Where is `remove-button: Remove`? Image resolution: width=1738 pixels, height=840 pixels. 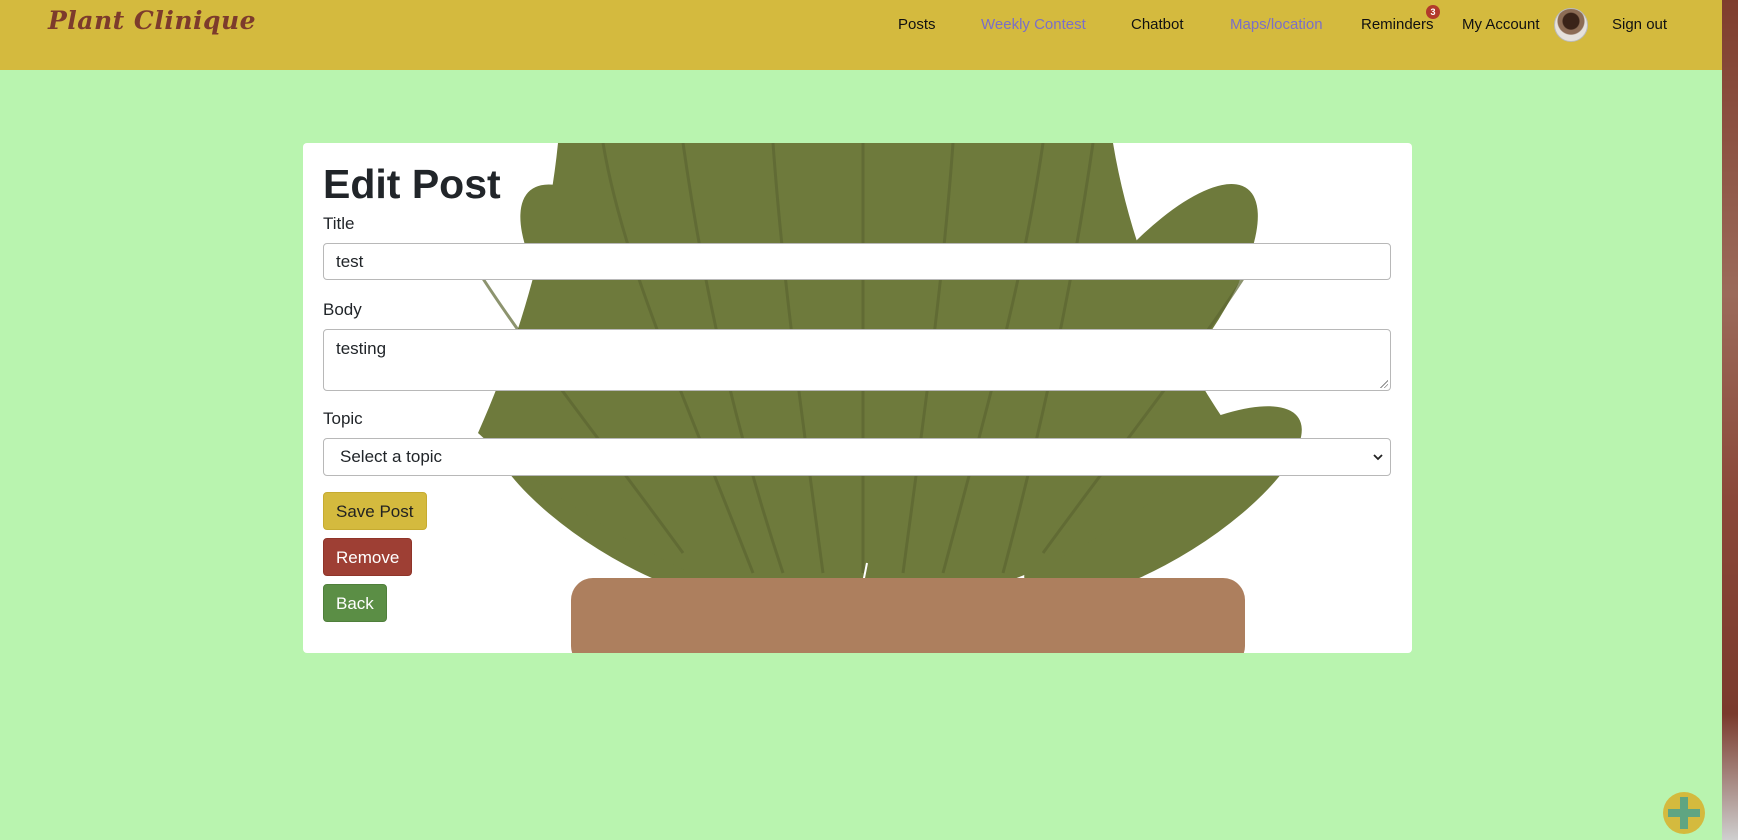
remove-button: Remove is located at coordinates (368, 557).